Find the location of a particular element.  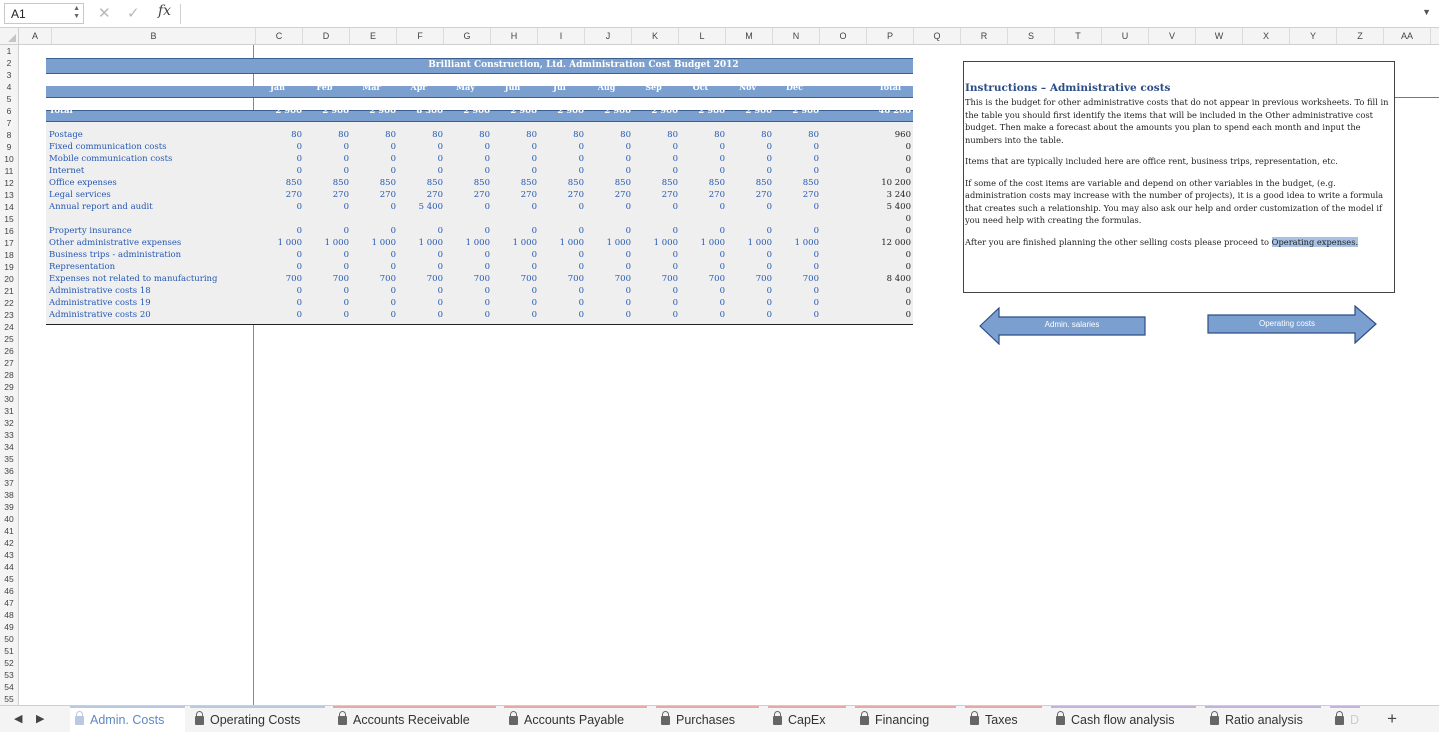

row-header: 35 is located at coordinates (9, 459).